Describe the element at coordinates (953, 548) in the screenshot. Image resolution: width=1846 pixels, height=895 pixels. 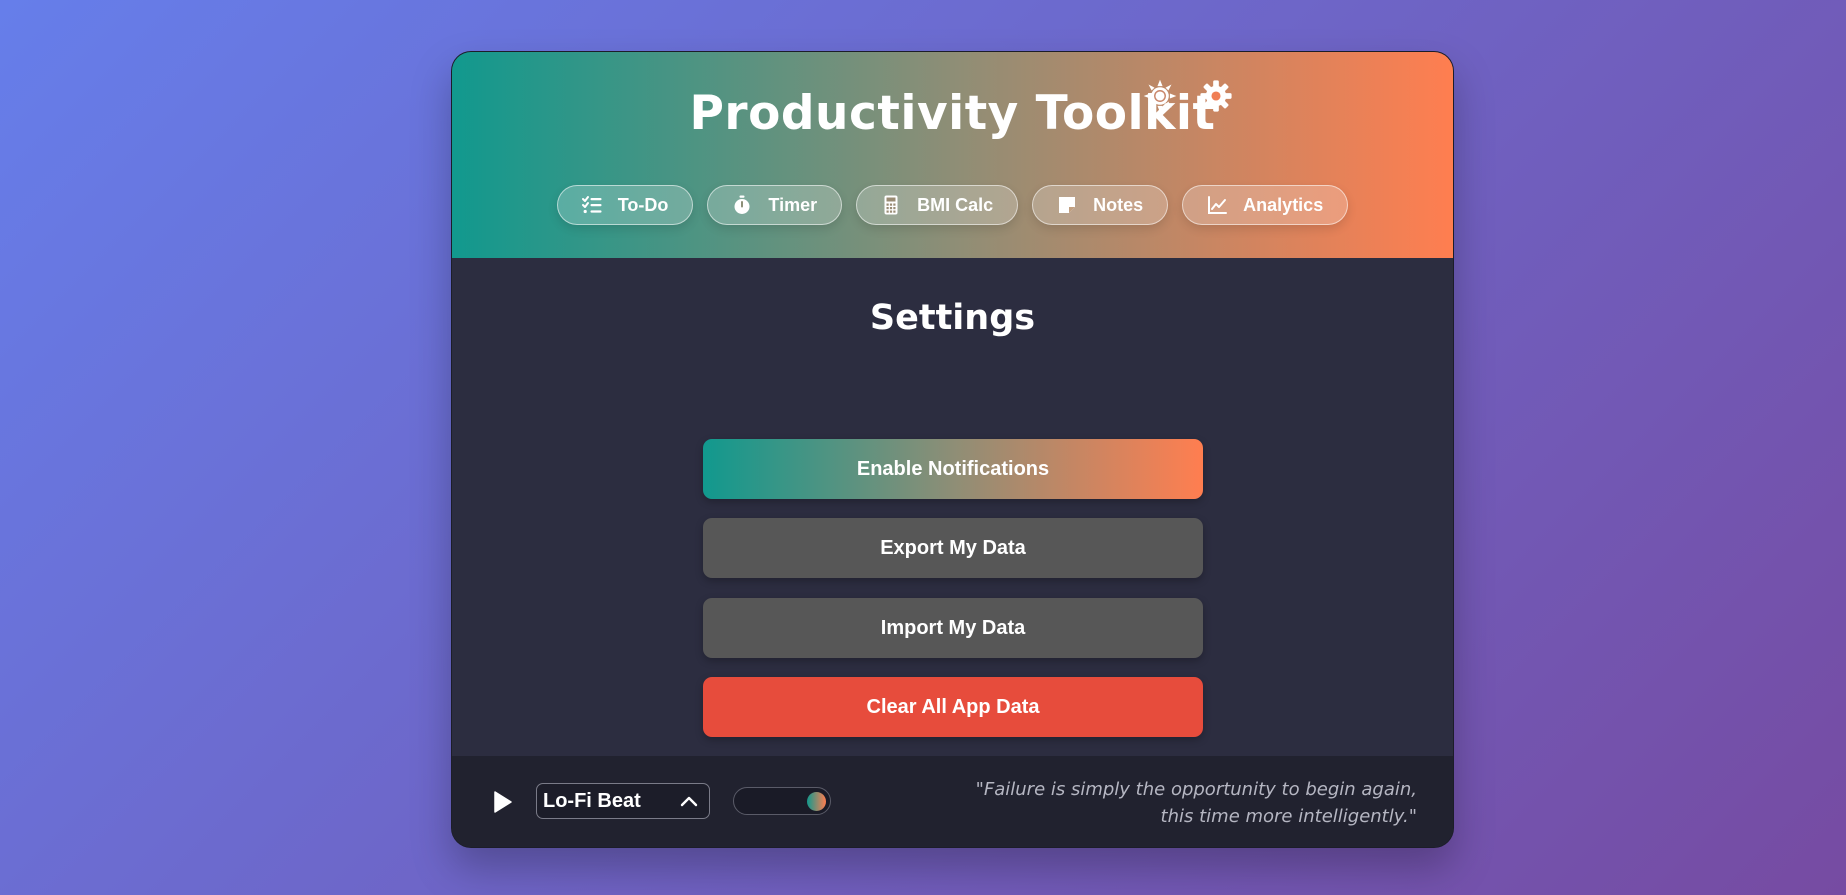
I see `export-data-button: Export My Data` at that location.